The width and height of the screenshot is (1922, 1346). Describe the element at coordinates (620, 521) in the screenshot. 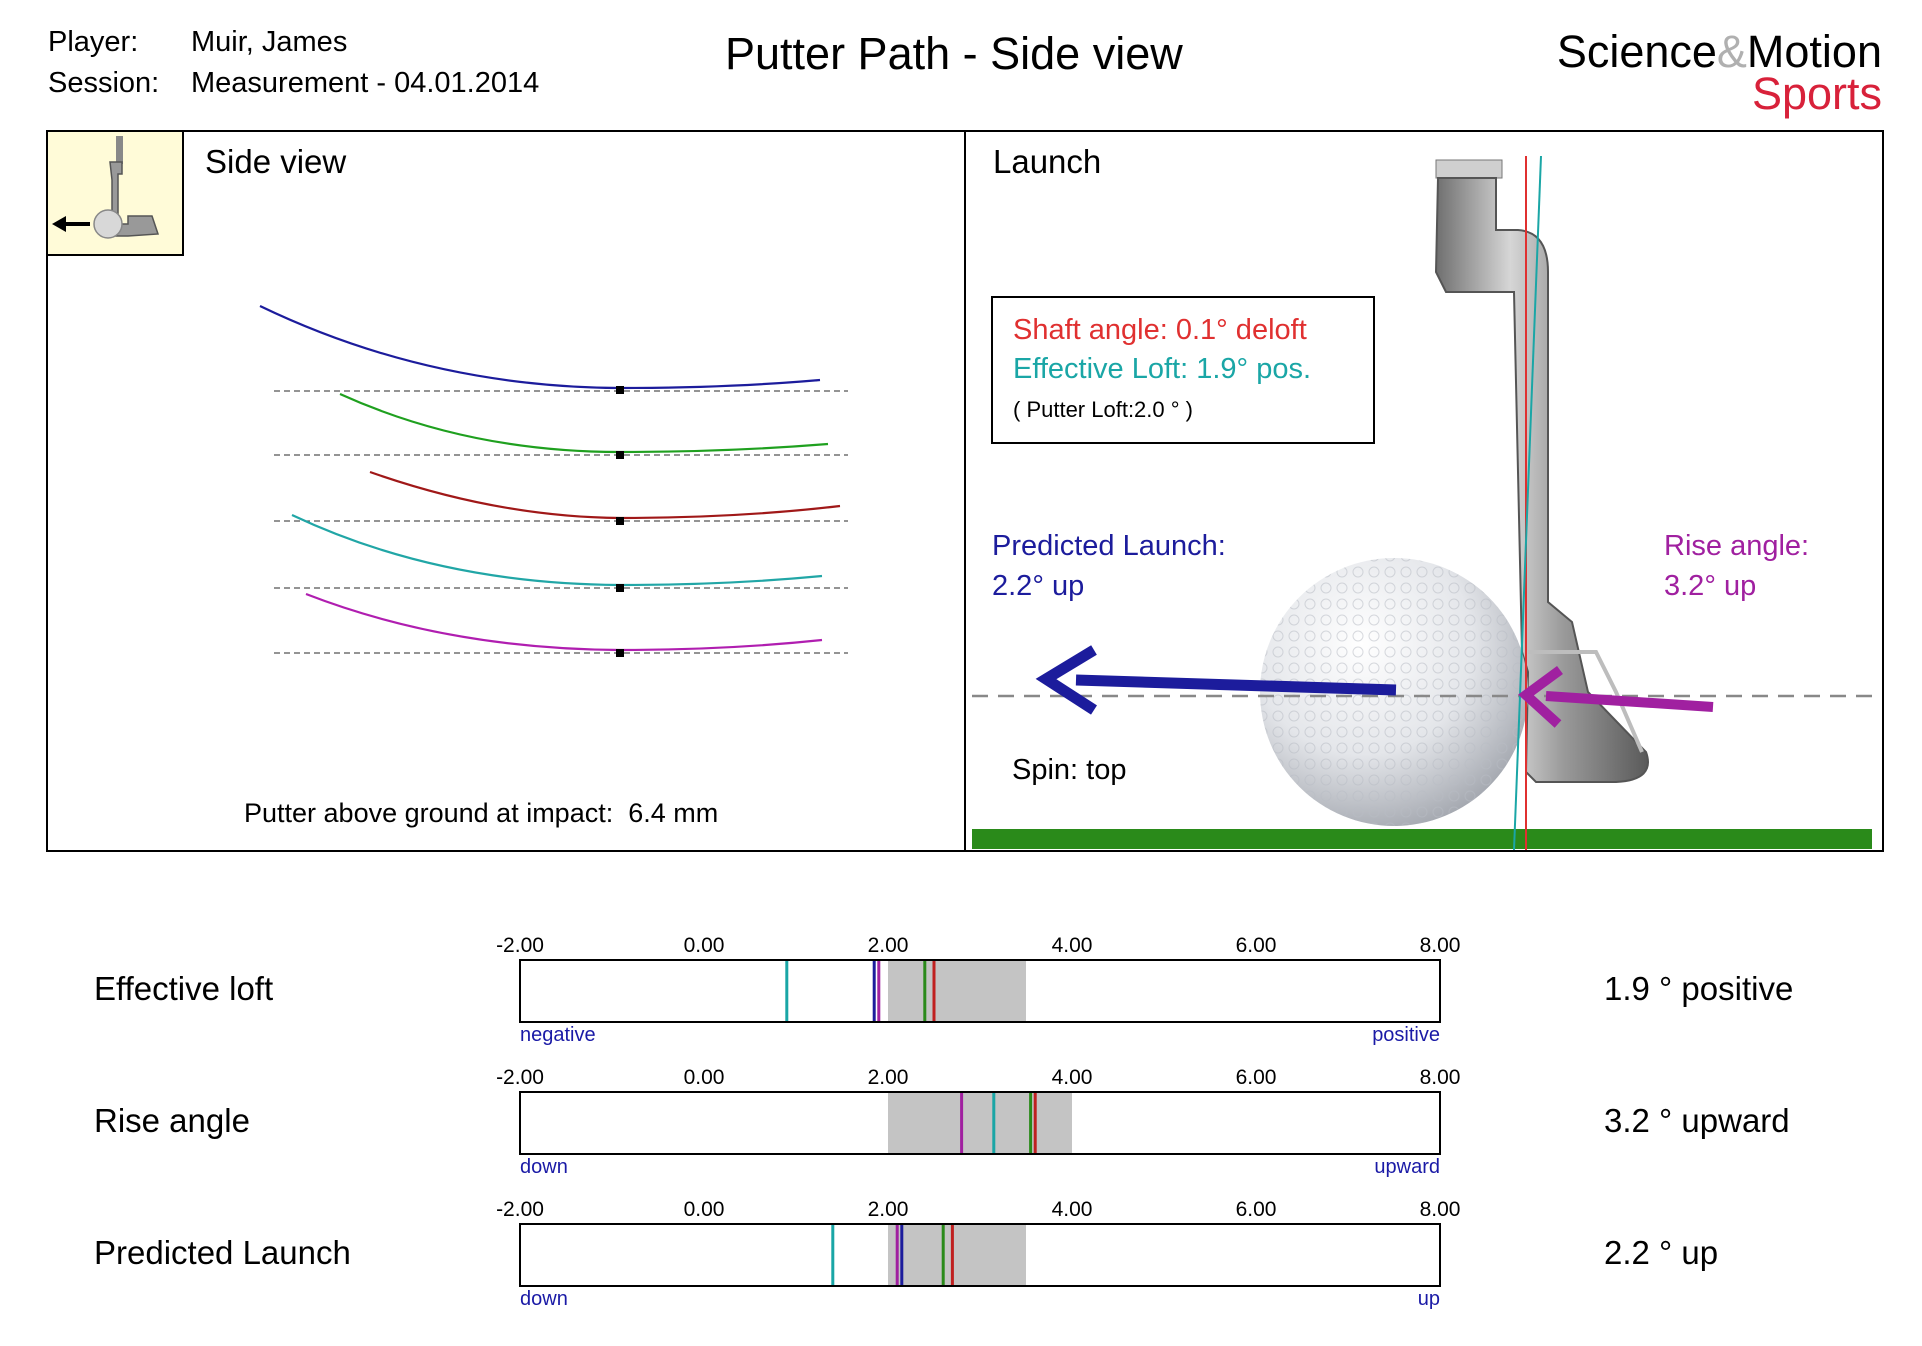

I see `impact-markers` at that location.